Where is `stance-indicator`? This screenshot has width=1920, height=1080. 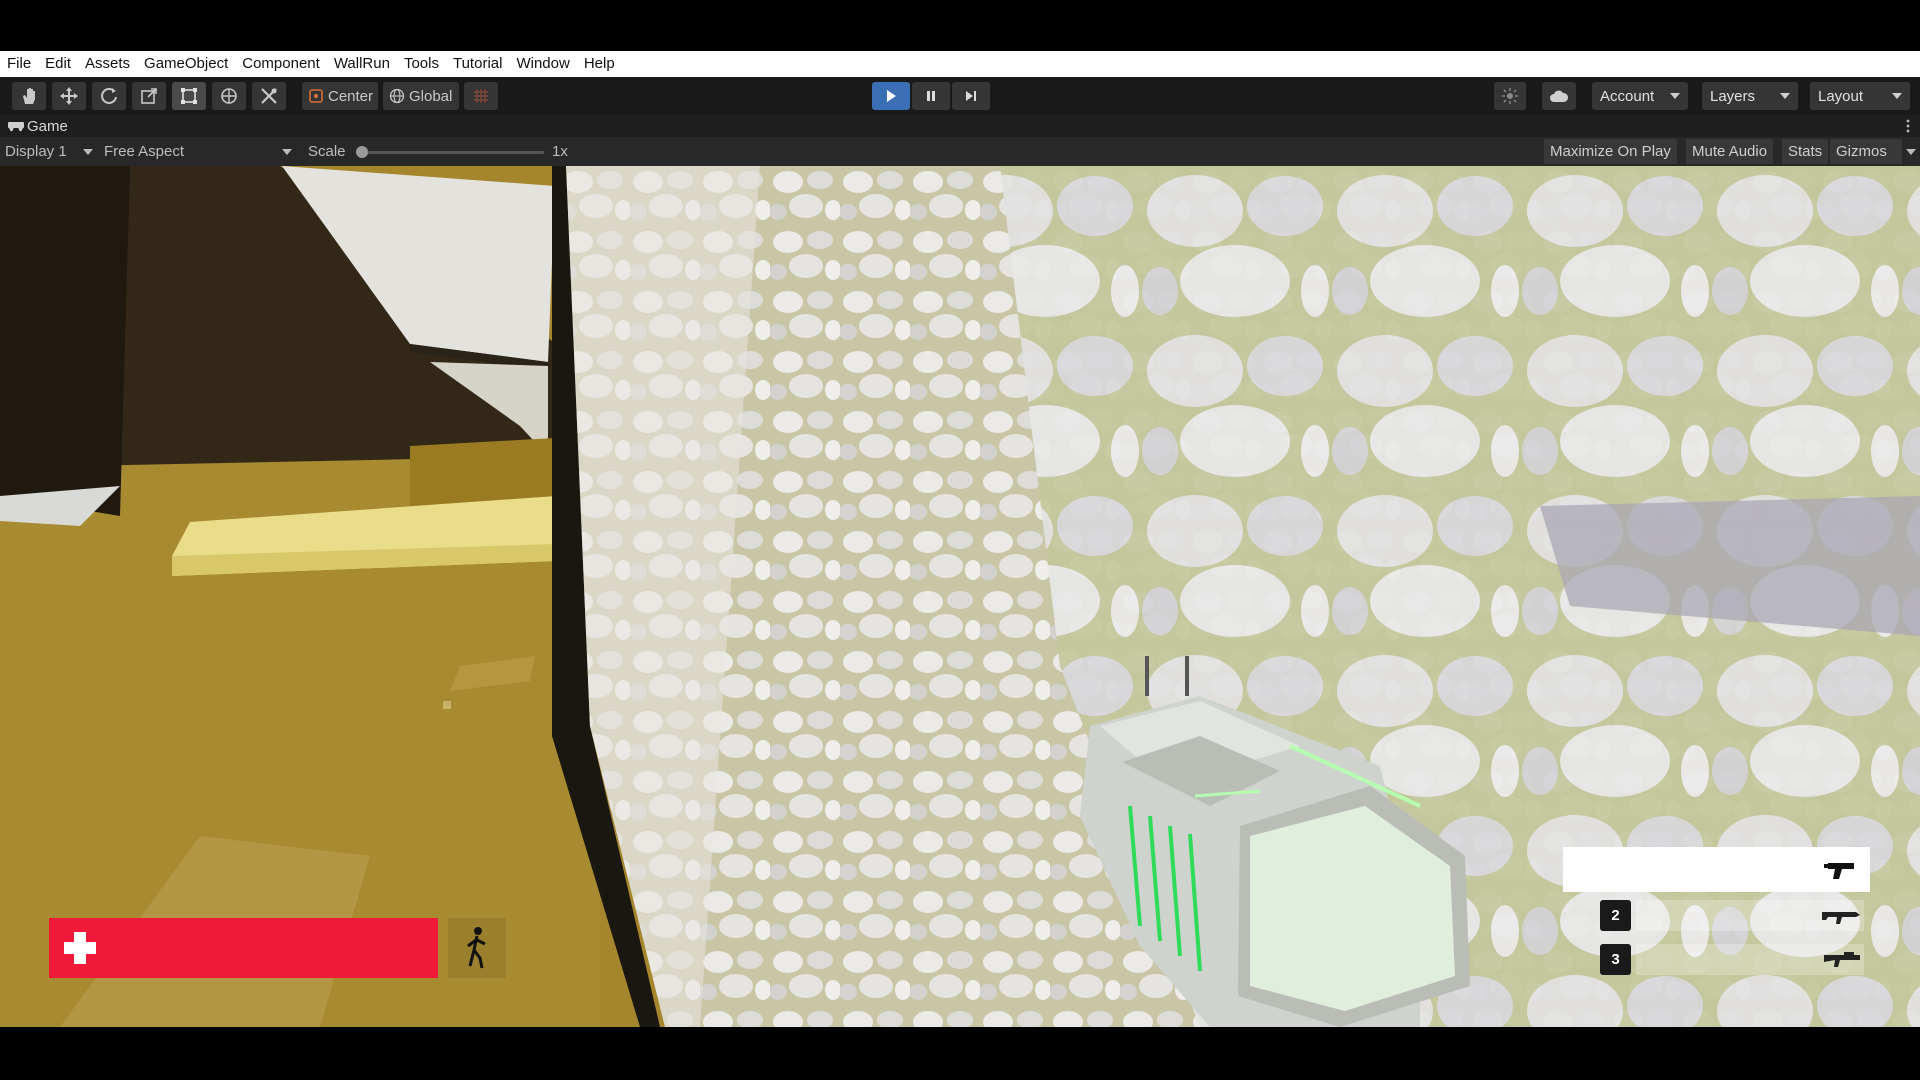 stance-indicator is located at coordinates (477, 948).